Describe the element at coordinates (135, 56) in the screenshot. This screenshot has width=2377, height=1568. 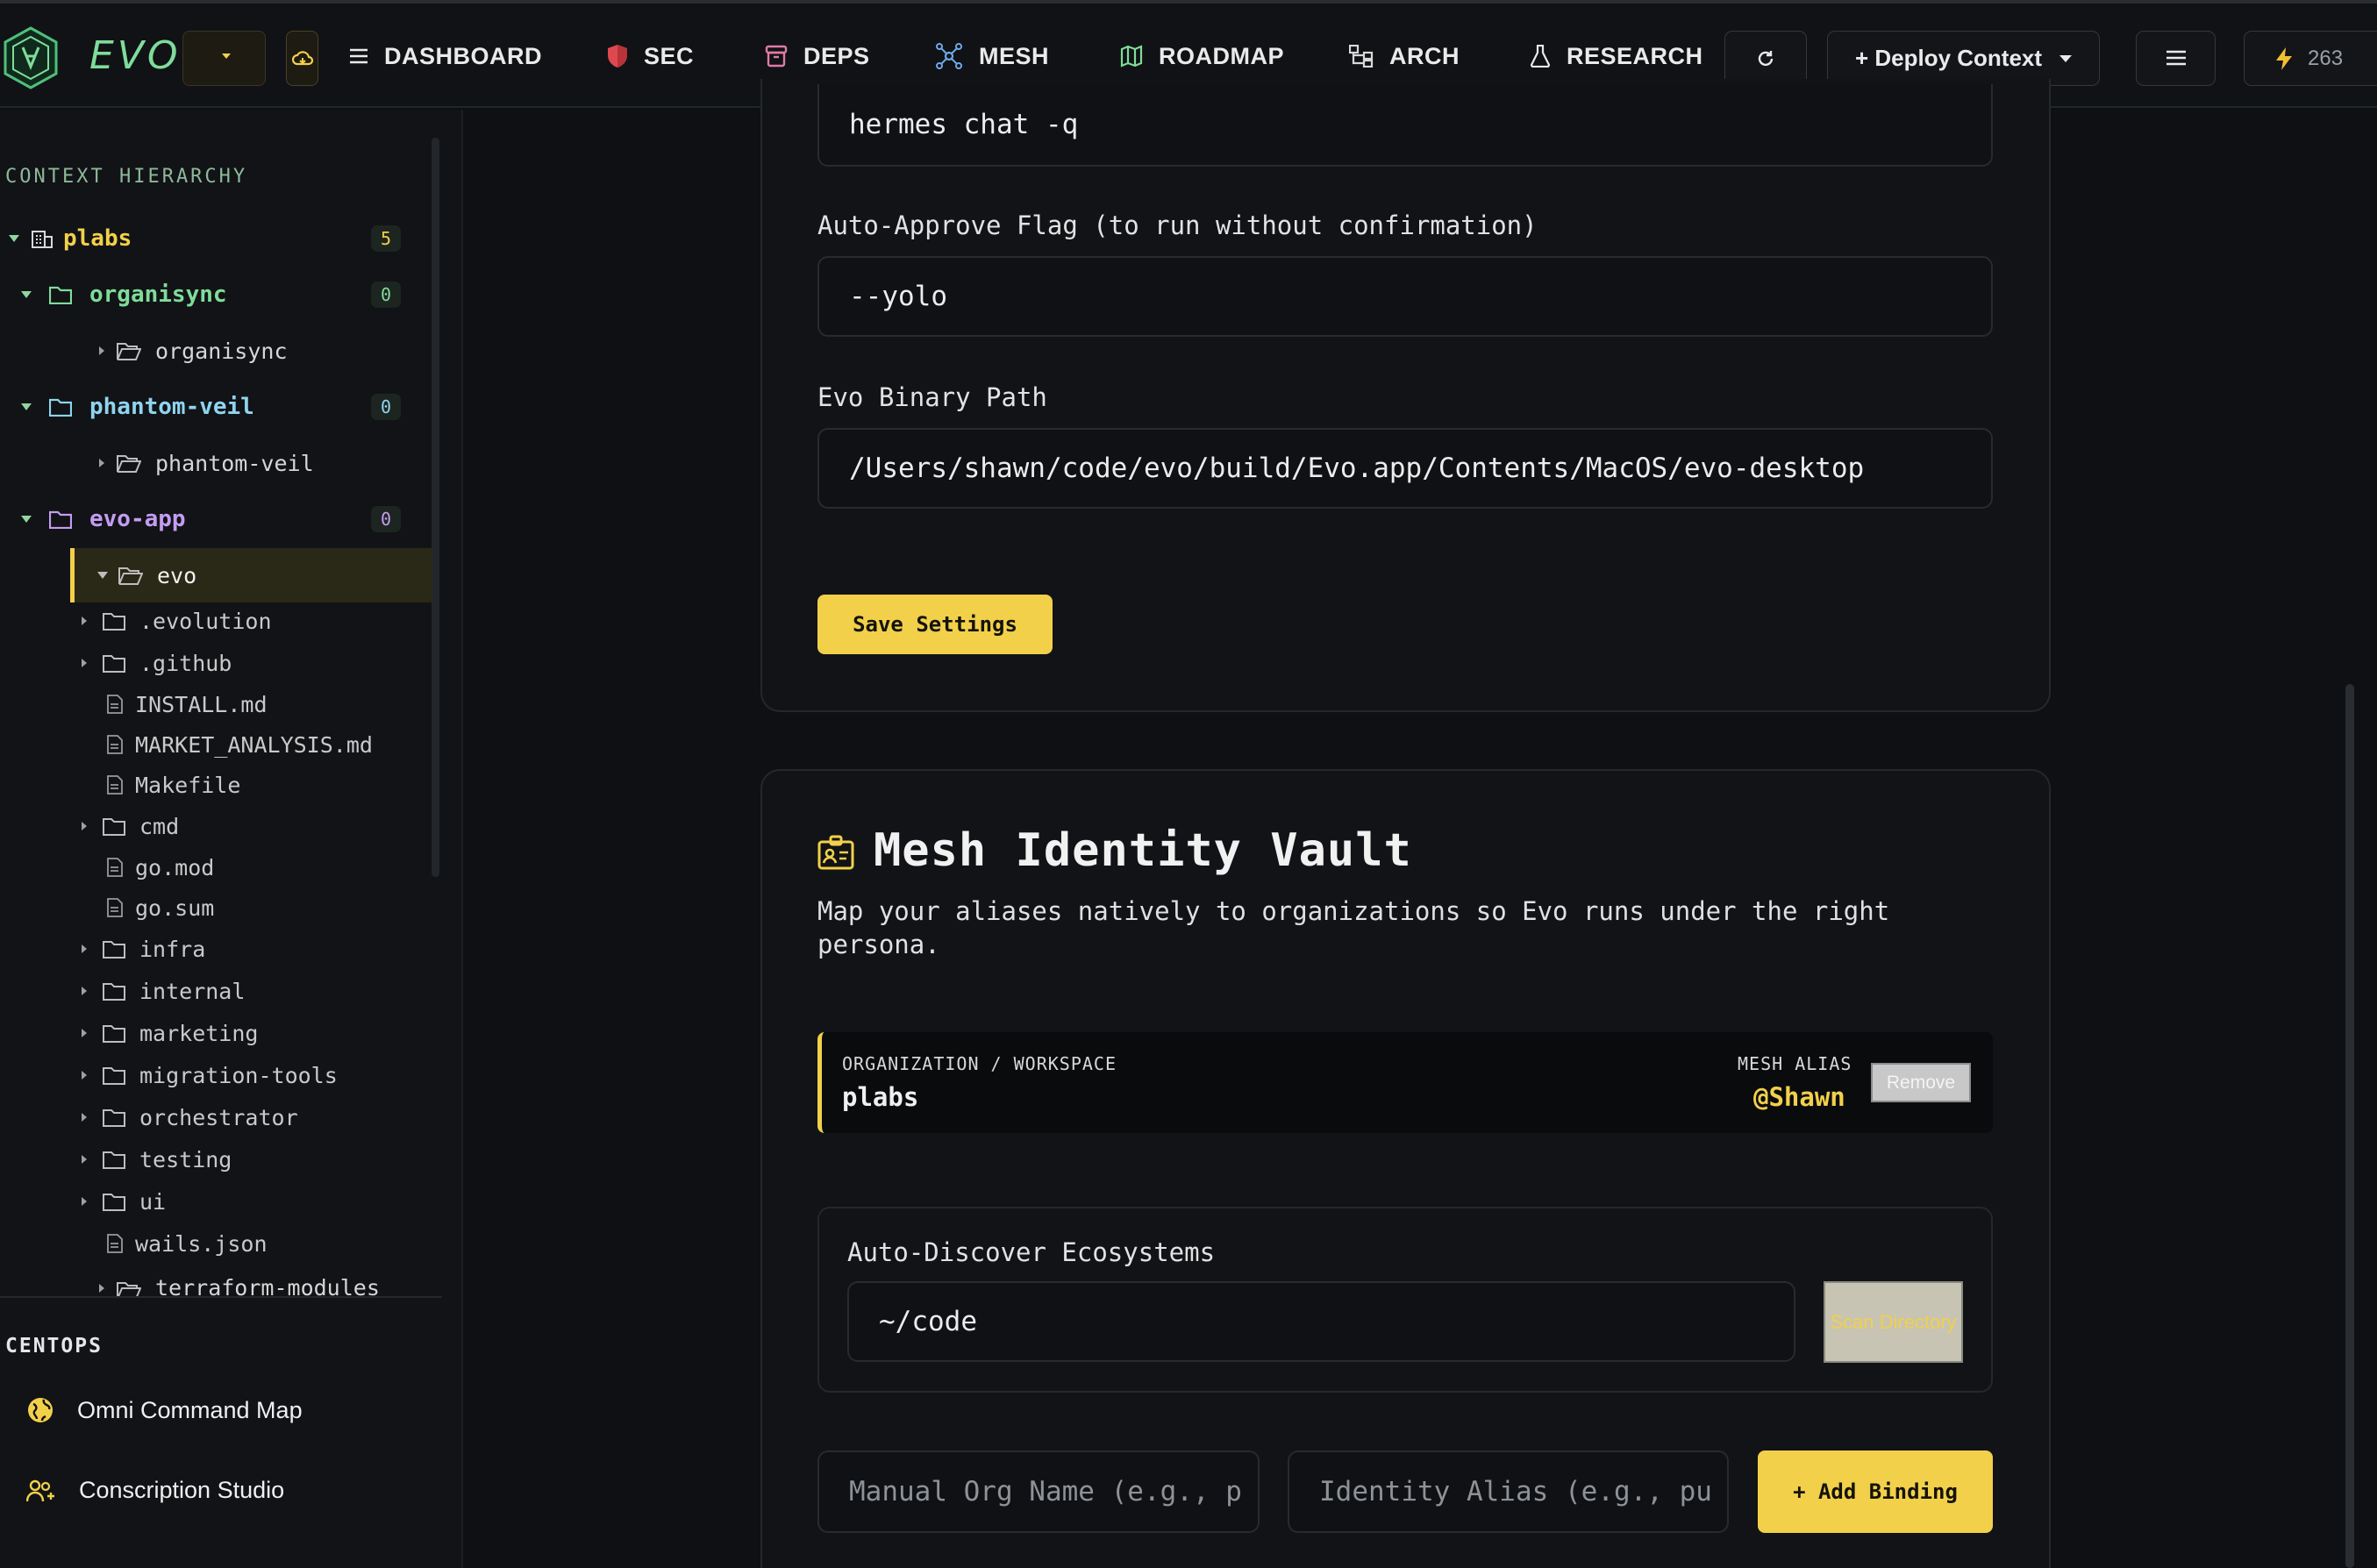
I see `brand-name: EVO` at that location.